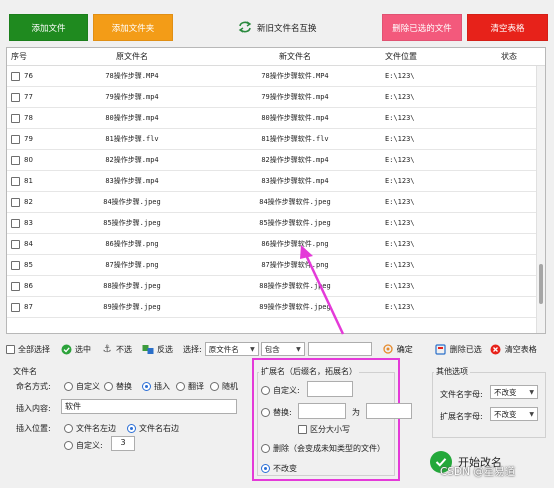 The height and width of the screenshot is (488, 554). I want to click on field-select: 原文件名 ▼, so click(231, 349).